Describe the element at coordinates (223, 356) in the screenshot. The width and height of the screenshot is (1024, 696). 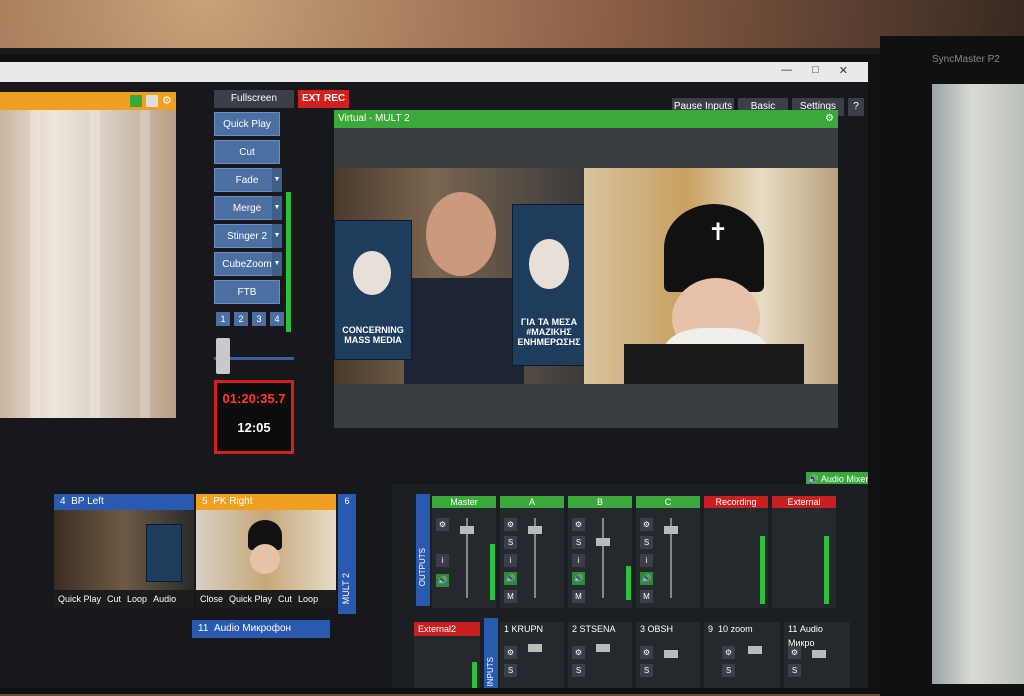
I see `t-bar-handle` at that location.